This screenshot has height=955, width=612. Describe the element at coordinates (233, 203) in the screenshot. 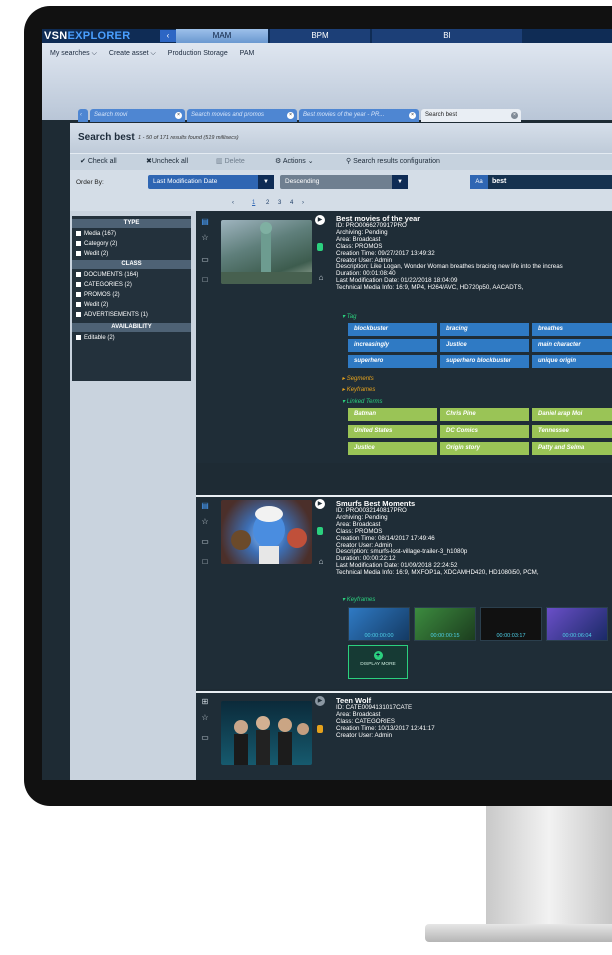

I see `prev-page-icon: ‹` at that location.